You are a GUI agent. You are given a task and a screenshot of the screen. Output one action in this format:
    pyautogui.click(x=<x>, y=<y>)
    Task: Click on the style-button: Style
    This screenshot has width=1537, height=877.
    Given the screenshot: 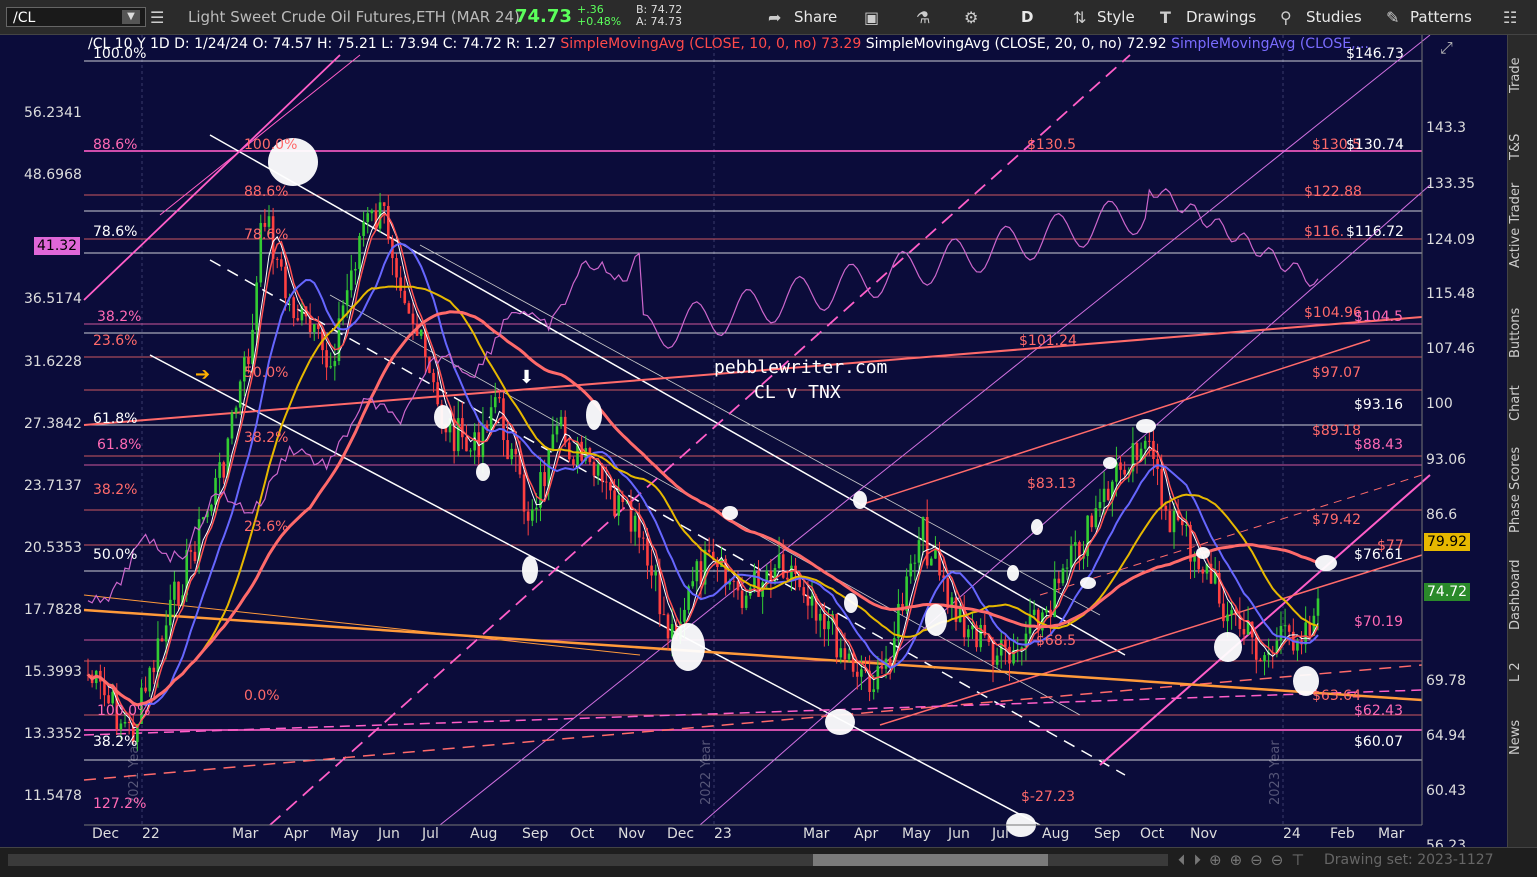 What is the action you would take?
    pyautogui.click(x=1116, y=17)
    